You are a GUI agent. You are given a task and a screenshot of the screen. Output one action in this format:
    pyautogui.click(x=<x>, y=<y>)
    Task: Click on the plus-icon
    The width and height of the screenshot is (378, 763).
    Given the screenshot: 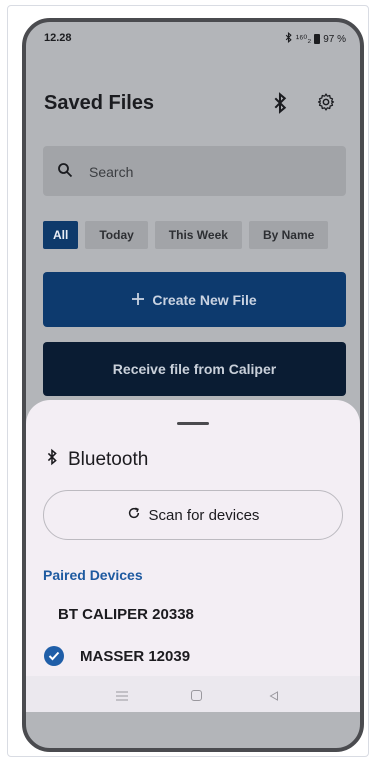 What is the action you would take?
    pyautogui.click(x=138, y=300)
    